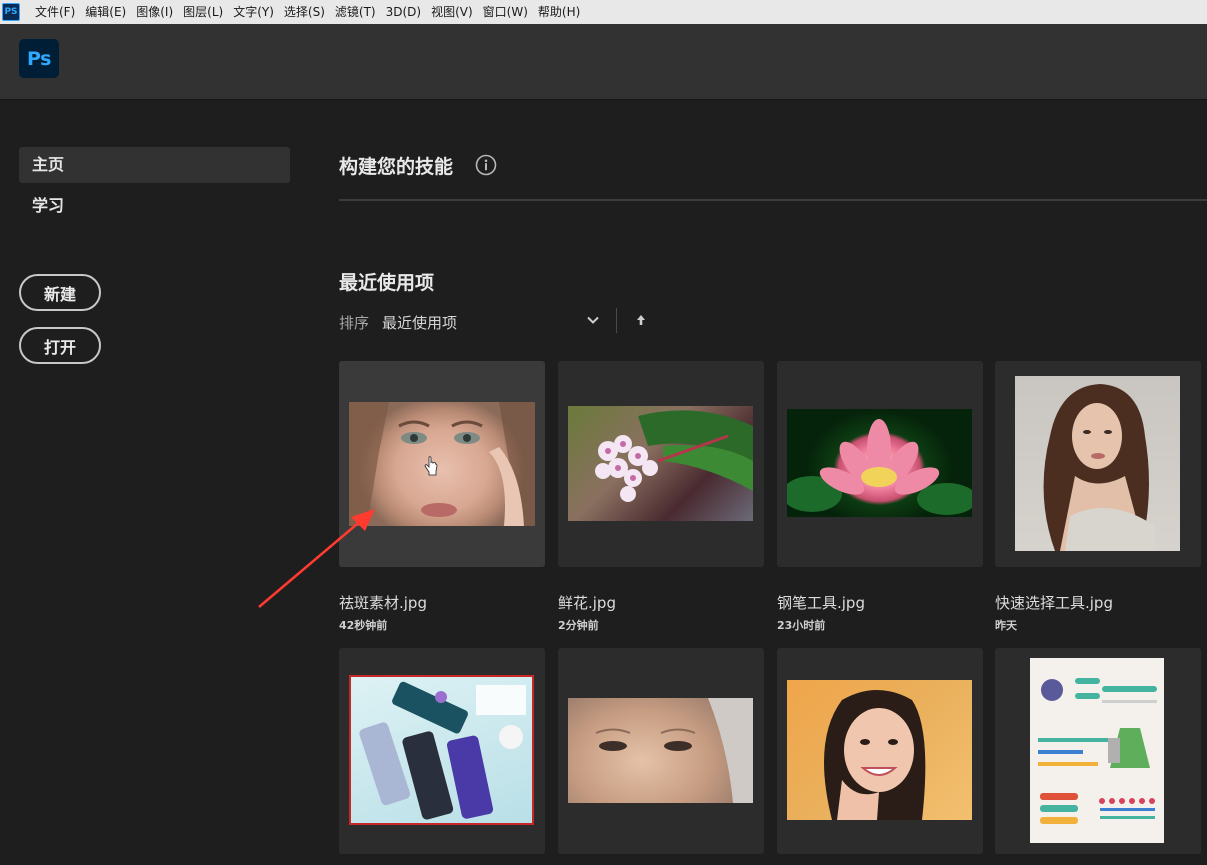 Image resolution: width=1207 pixels, height=865 pixels. What do you see at coordinates (801, 625) in the screenshot?
I see `file-time: 23小时前` at bounding box center [801, 625].